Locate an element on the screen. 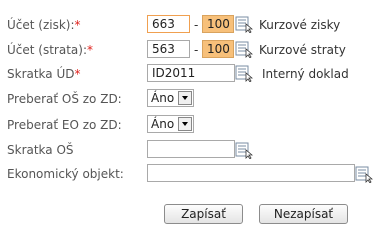 Image resolution: width=390 pixels, height=240 pixels. row-skratka-os: Skratka OŠ is located at coordinates (195, 151).